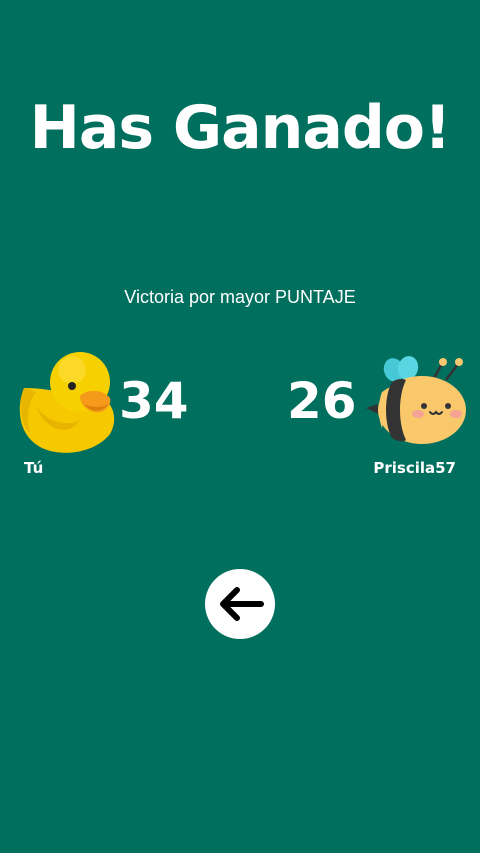  I want to click on arrow-left-icon, so click(242, 604).